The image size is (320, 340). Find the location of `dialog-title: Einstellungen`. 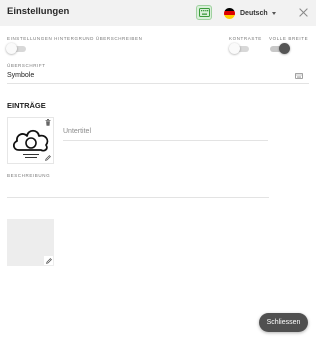

dialog-title: Einstellungen is located at coordinates (38, 11).